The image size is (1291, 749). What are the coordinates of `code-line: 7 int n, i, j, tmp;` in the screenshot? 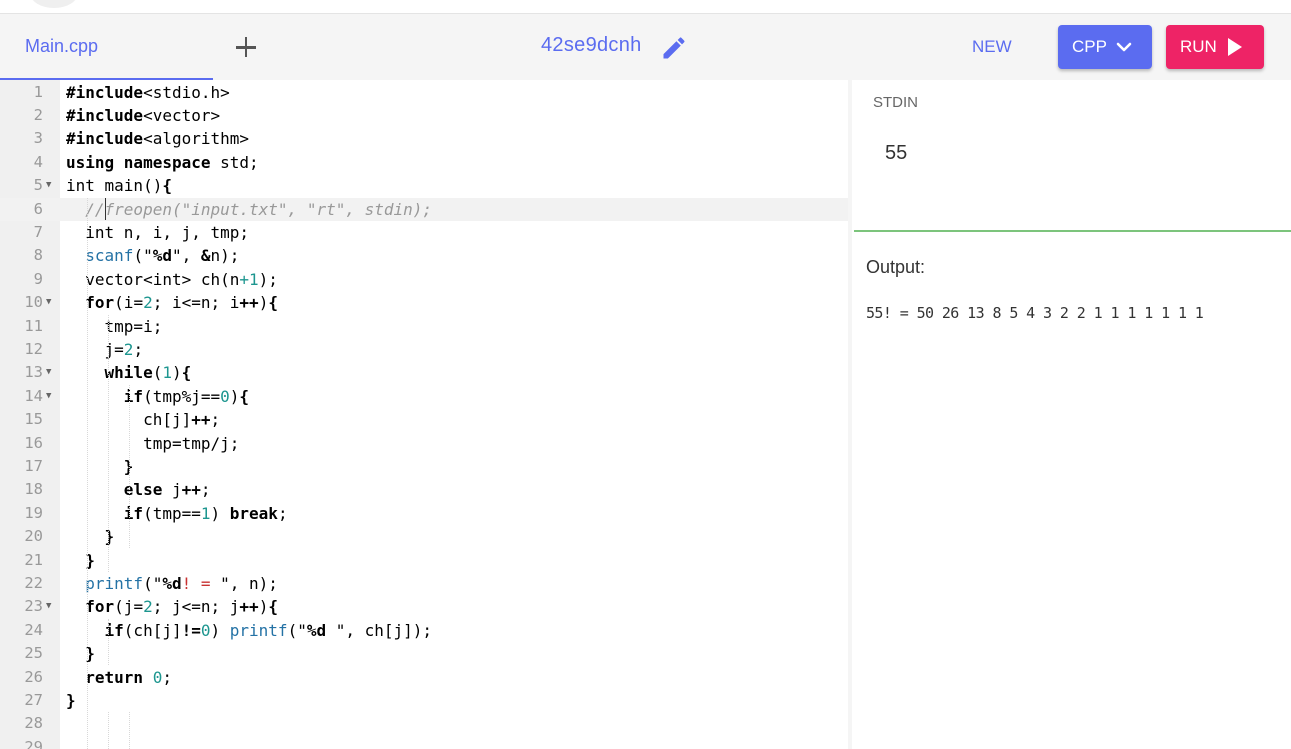 It's located at (424, 232).